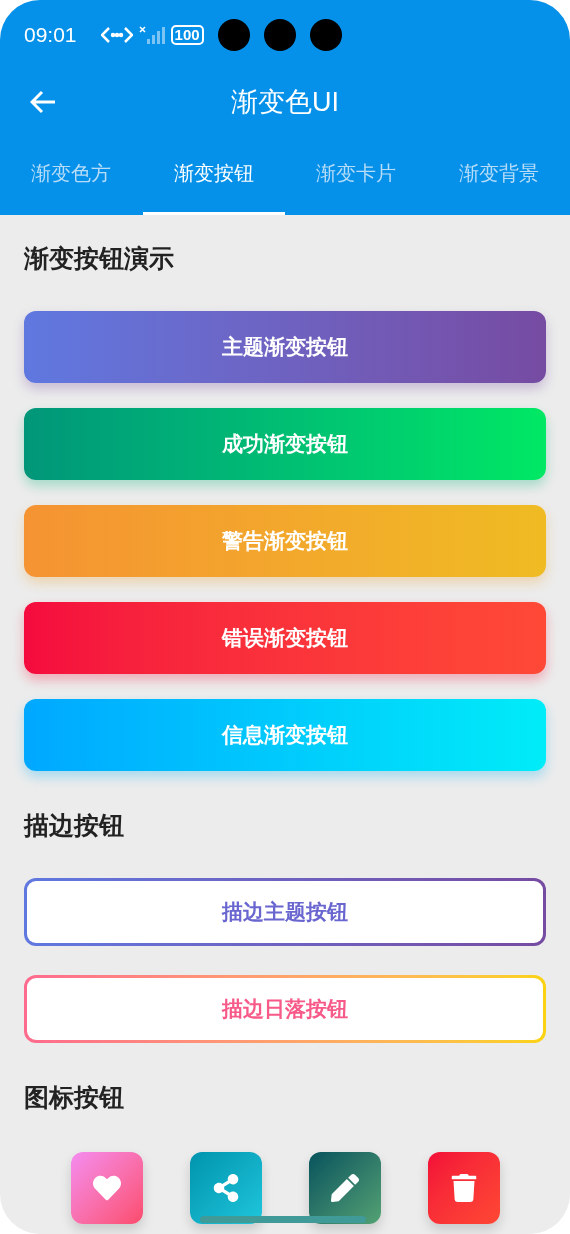  I want to click on gradient-button: 信息渐变按钮, so click(285, 735).